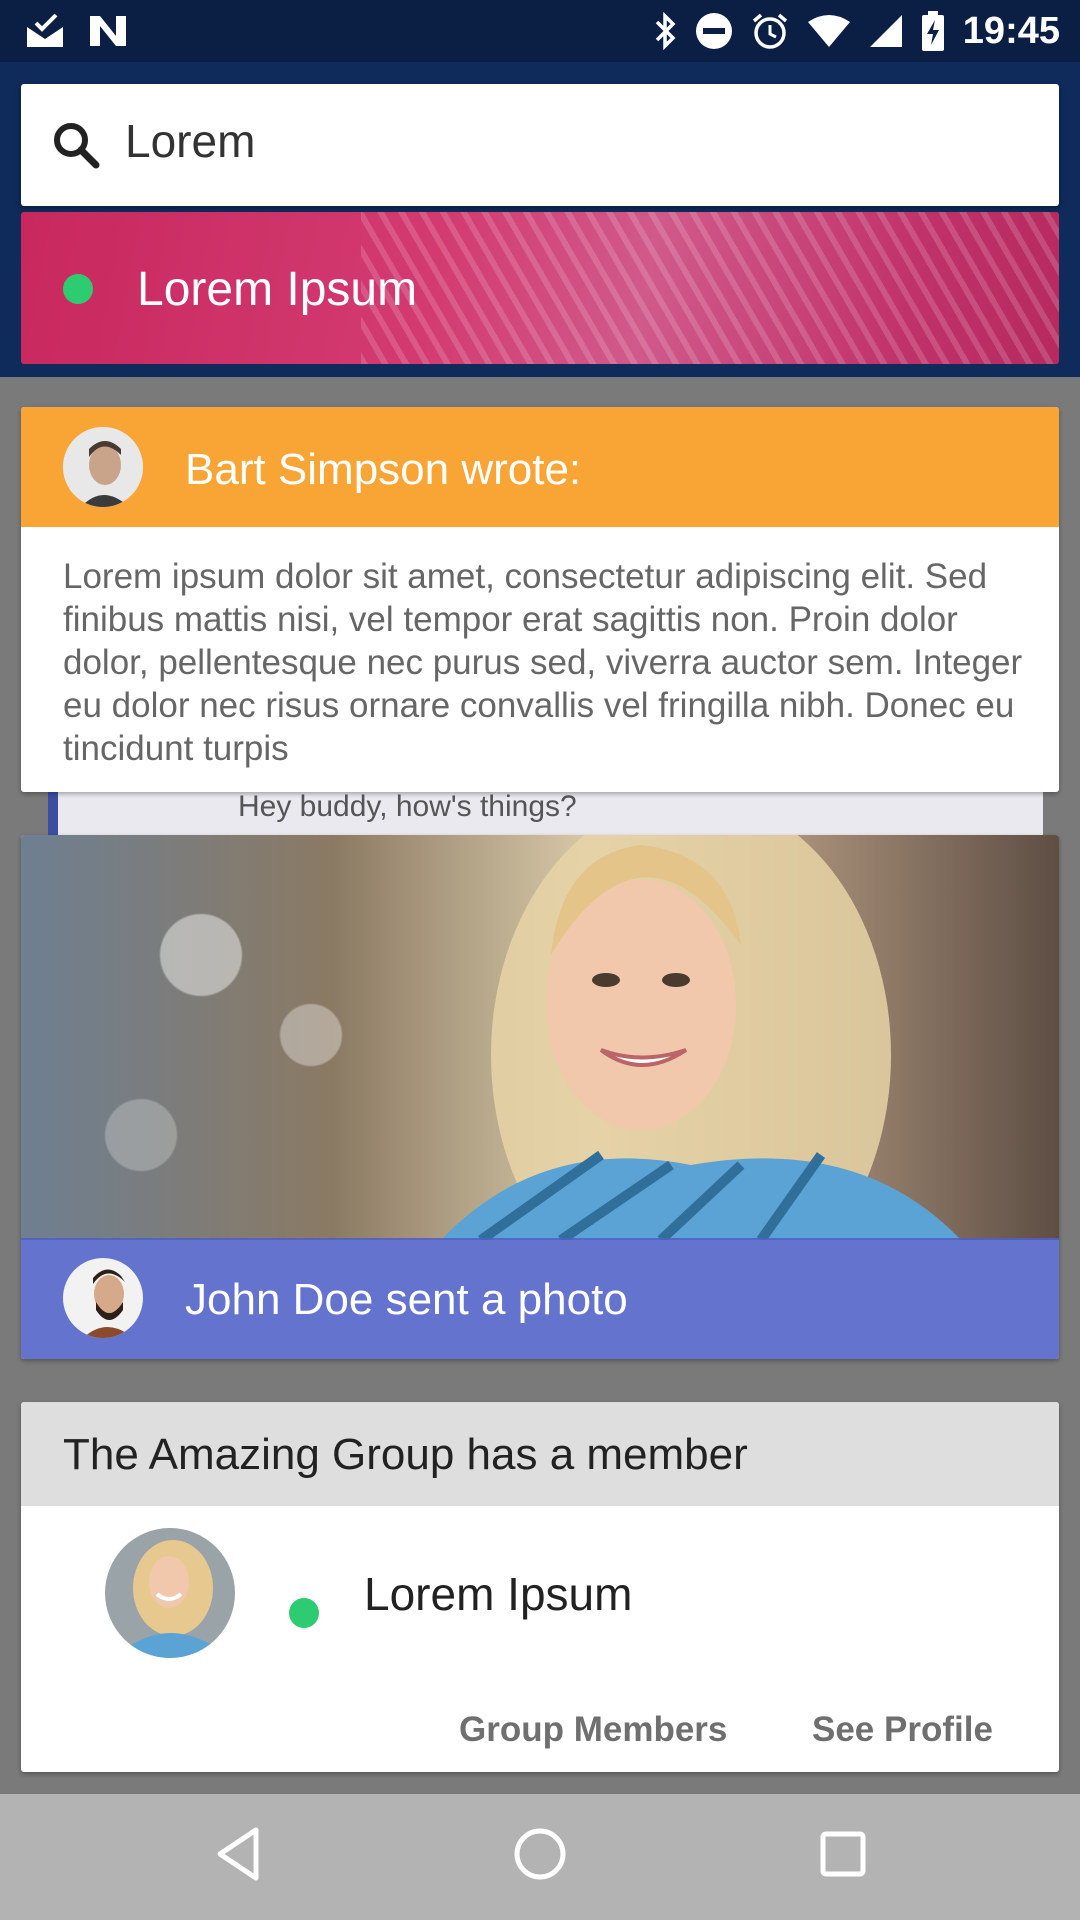  What do you see at coordinates (383, 469) in the screenshot?
I see `message-author: Bart Simpson wrote:` at bounding box center [383, 469].